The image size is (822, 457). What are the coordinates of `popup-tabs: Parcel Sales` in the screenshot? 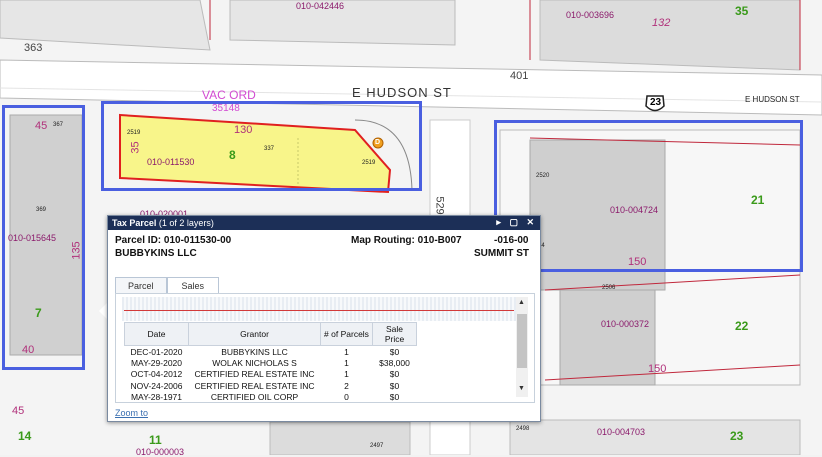 It's located at (167, 285).